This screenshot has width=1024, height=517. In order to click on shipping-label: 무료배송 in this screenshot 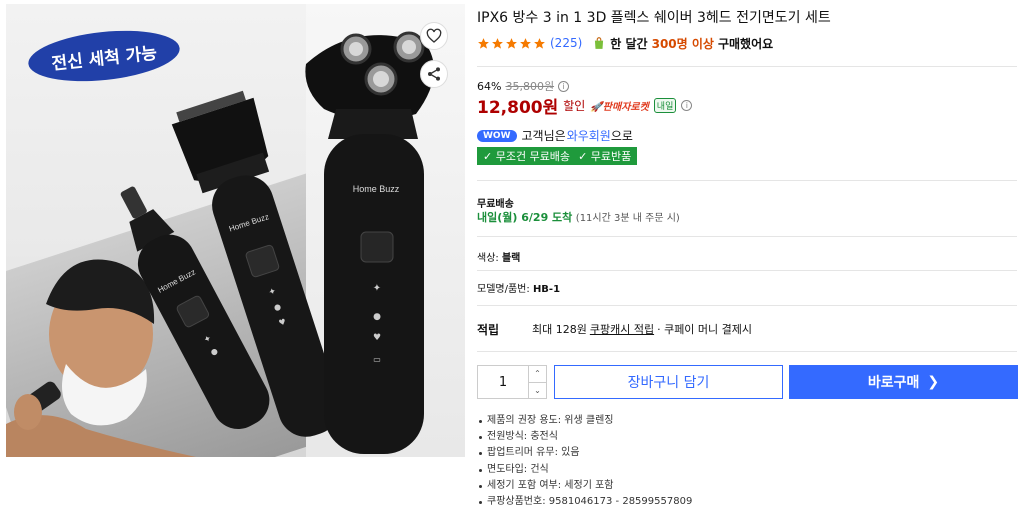, I will do `click(495, 204)`.